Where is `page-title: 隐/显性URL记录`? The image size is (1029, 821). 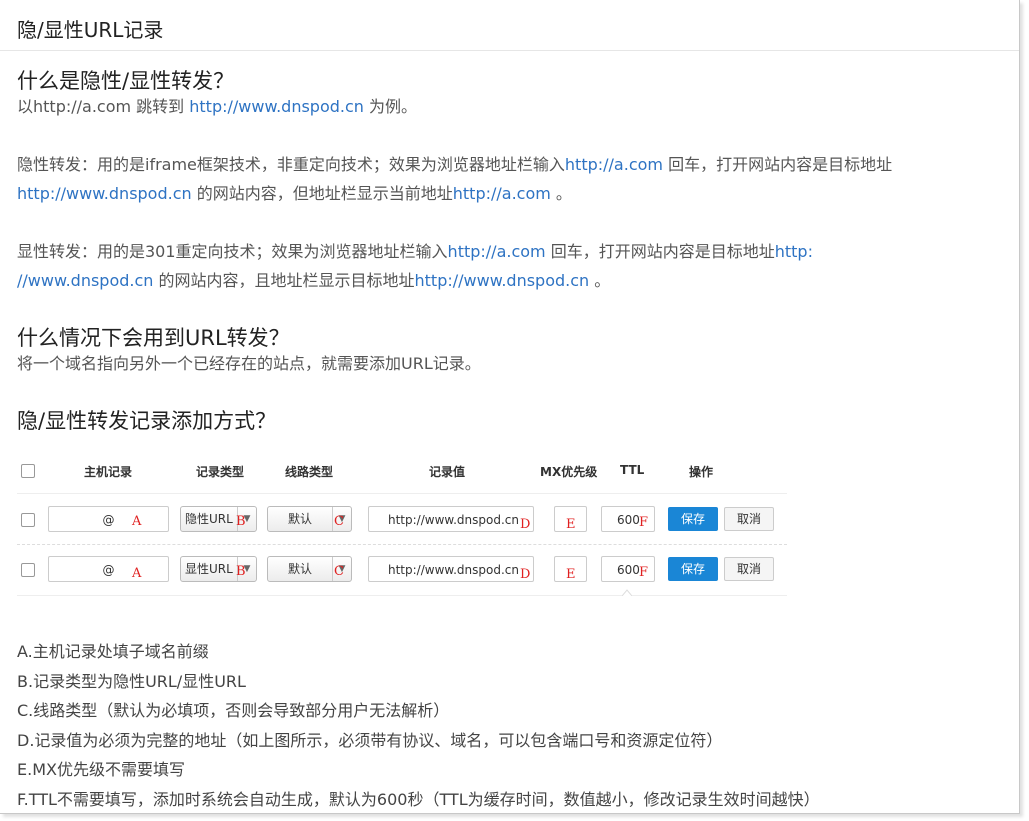
page-title: 隐/显性URL记录 is located at coordinates (90, 30).